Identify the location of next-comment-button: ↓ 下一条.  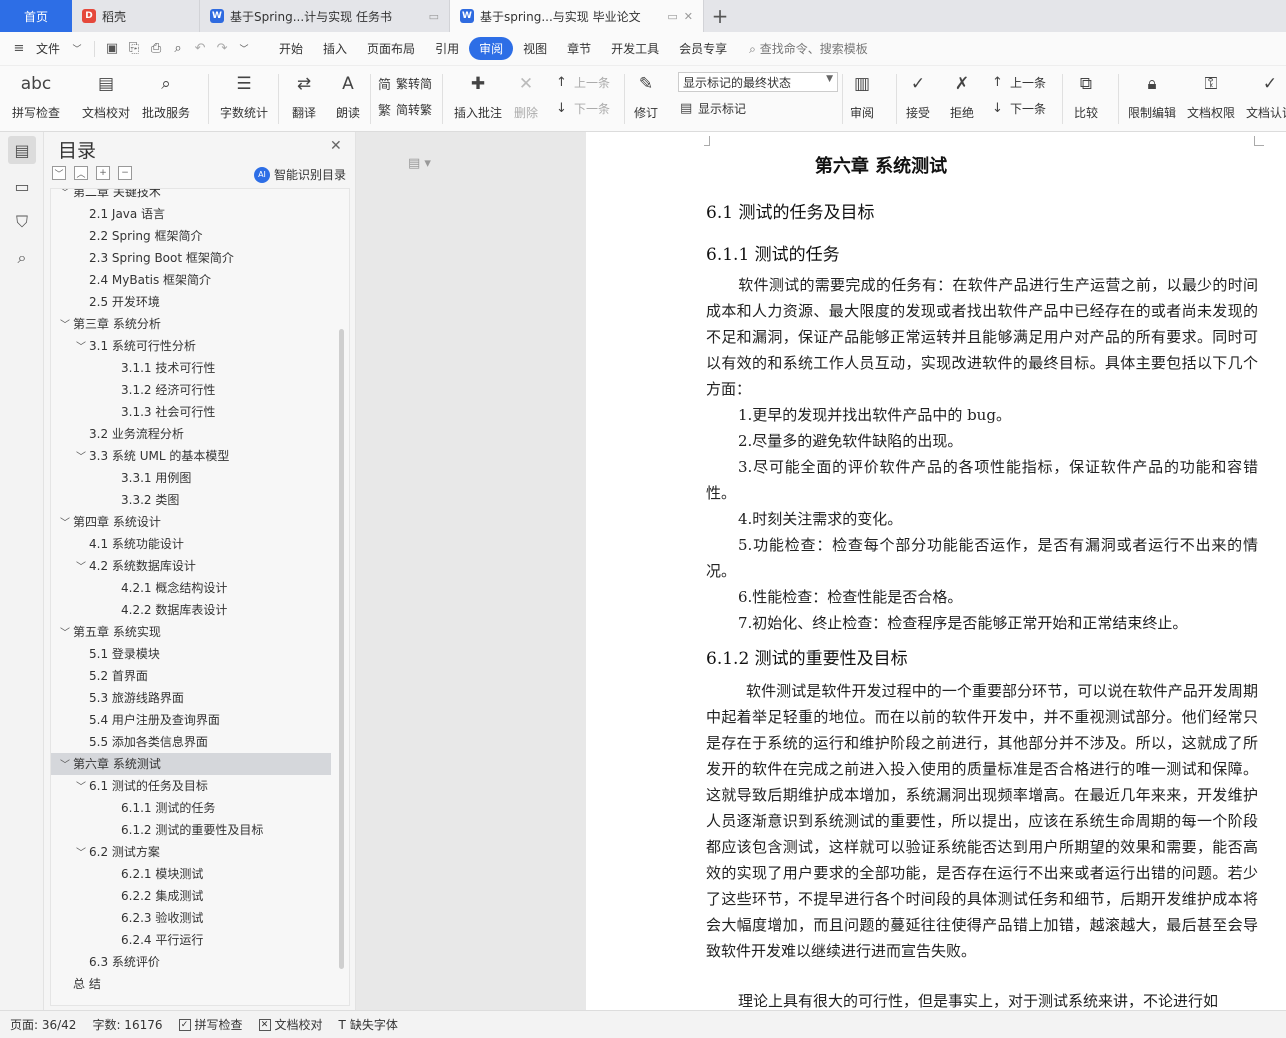
(583, 108).